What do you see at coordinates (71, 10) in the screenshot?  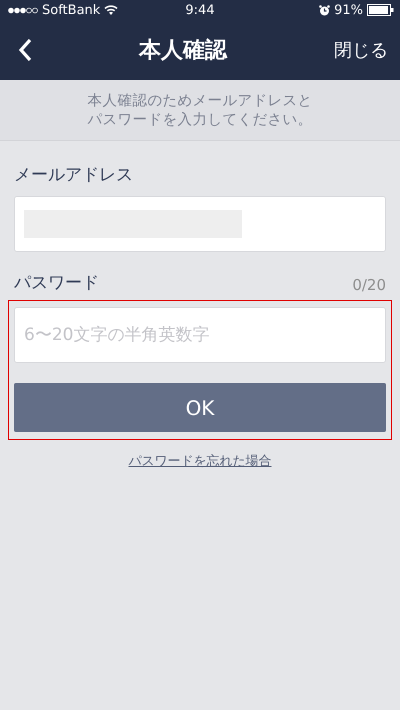 I see `carrier-name: SoftBank` at bounding box center [71, 10].